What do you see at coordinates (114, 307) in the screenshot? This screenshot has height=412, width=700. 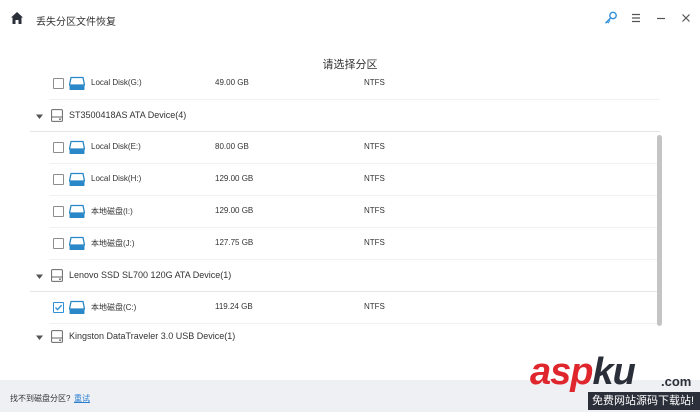 I see `partition-name: 本地磁盘(C:)` at bounding box center [114, 307].